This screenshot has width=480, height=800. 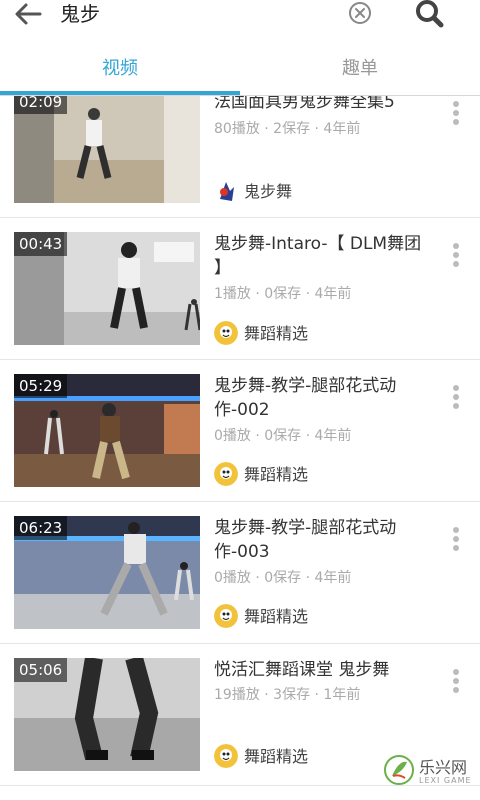 What do you see at coordinates (360, 68) in the screenshot?
I see `tab-lists: 趣单` at bounding box center [360, 68].